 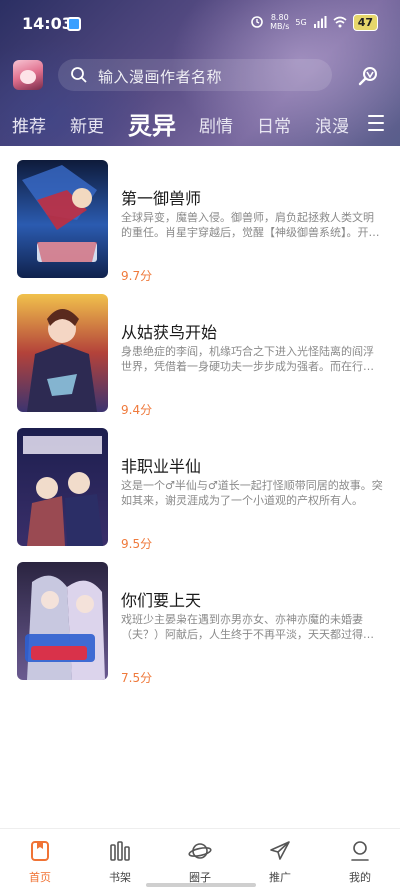 I want to click on net-speed: 8.80 MB/s, so click(x=279, y=22).